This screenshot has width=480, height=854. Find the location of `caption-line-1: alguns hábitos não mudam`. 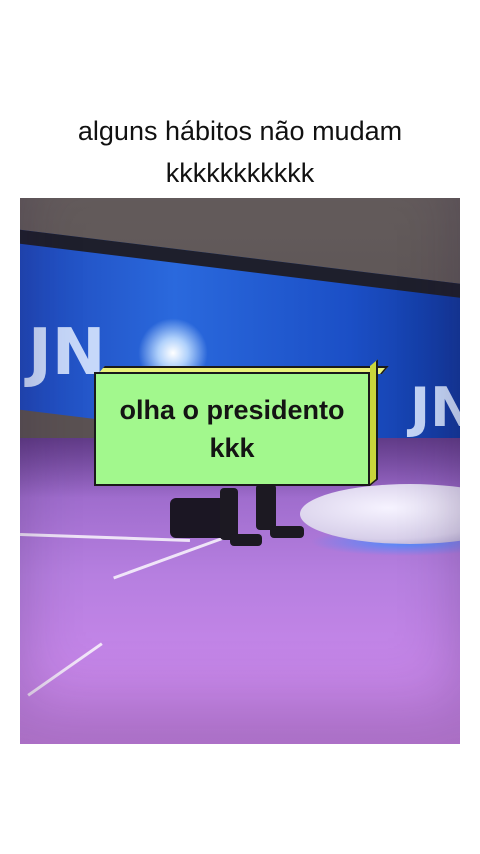

caption-line-1: alguns hábitos não mudam is located at coordinates (240, 131).